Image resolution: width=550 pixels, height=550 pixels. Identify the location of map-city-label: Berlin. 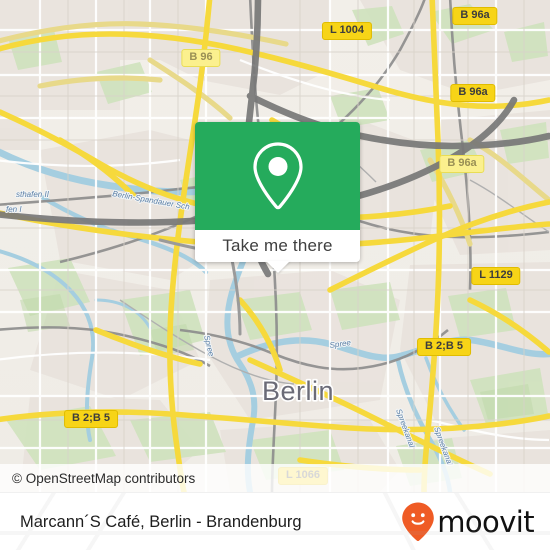
(298, 391).